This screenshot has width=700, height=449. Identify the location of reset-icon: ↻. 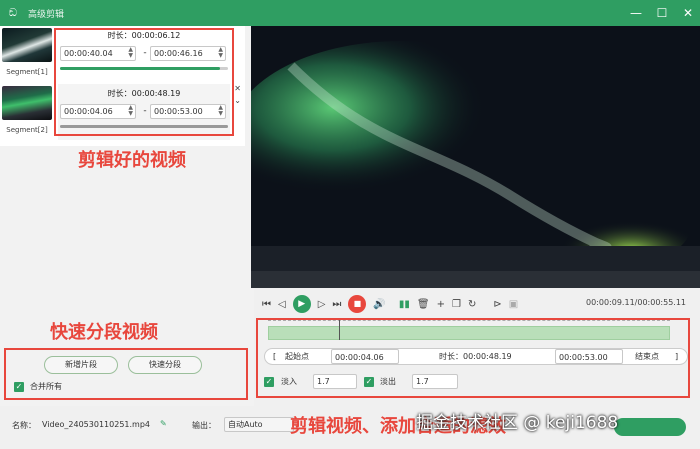
(472, 304).